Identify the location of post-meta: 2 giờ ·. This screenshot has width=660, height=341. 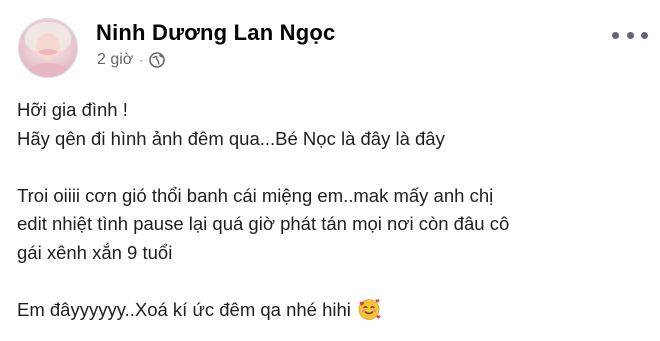
(131, 60).